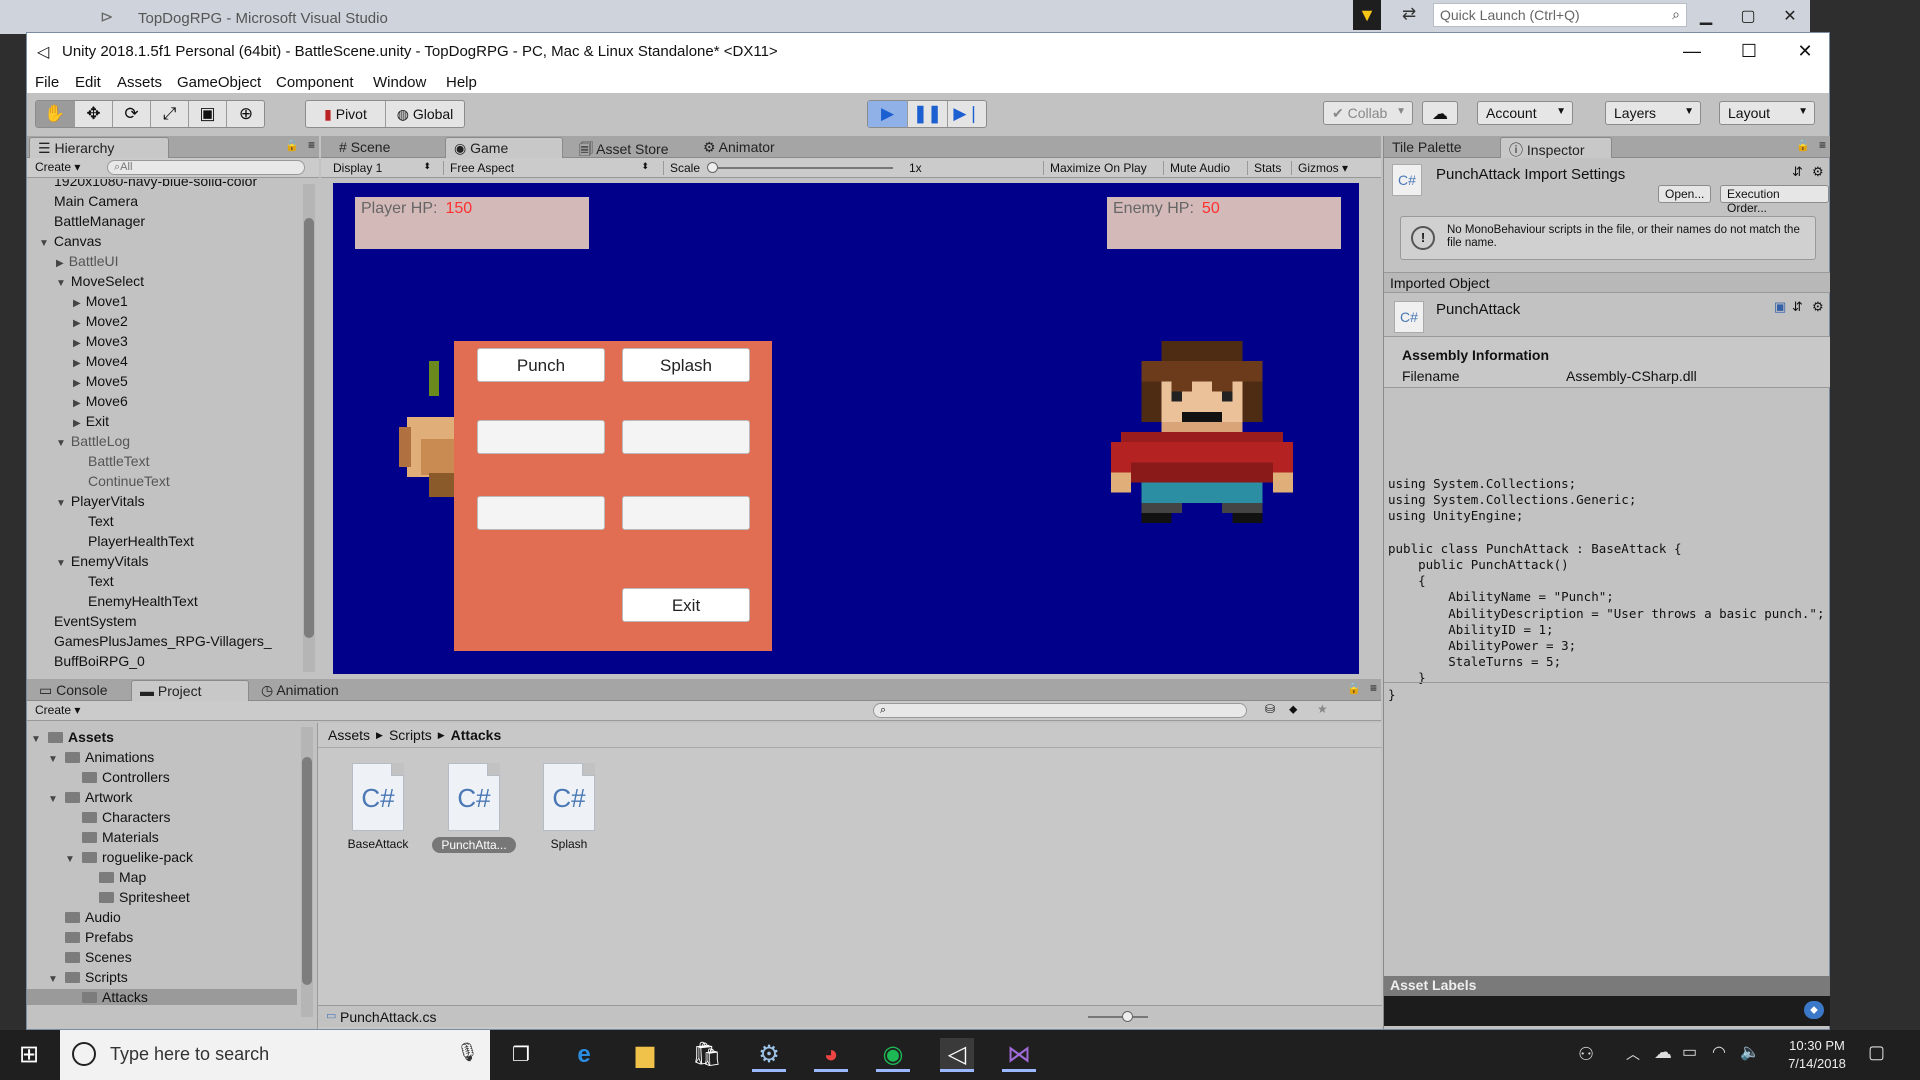 The width and height of the screenshot is (1920, 1080). What do you see at coordinates (84, 917) in the screenshot?
I see `project-folder-item: Audio` at bounding box center [84, 917].